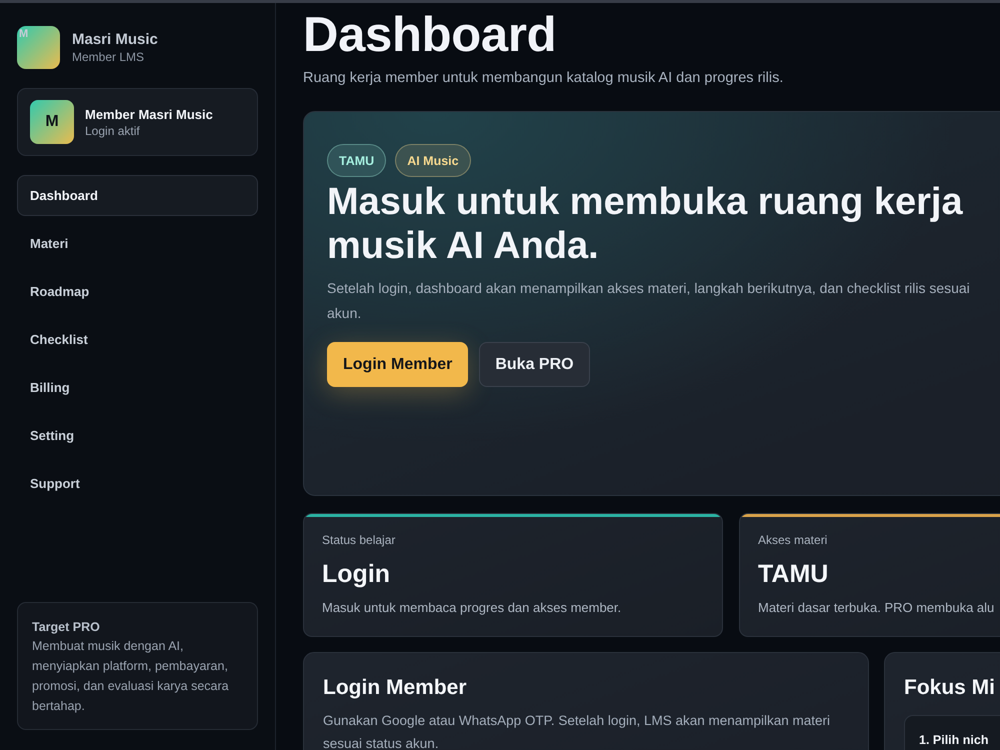 The width and height of the screenshot is (1000, 750). What do you see at coordinates (534, 364) in the screenshot?
I see `secondary-button: Buka PRO` at bounding box center [534, 364].